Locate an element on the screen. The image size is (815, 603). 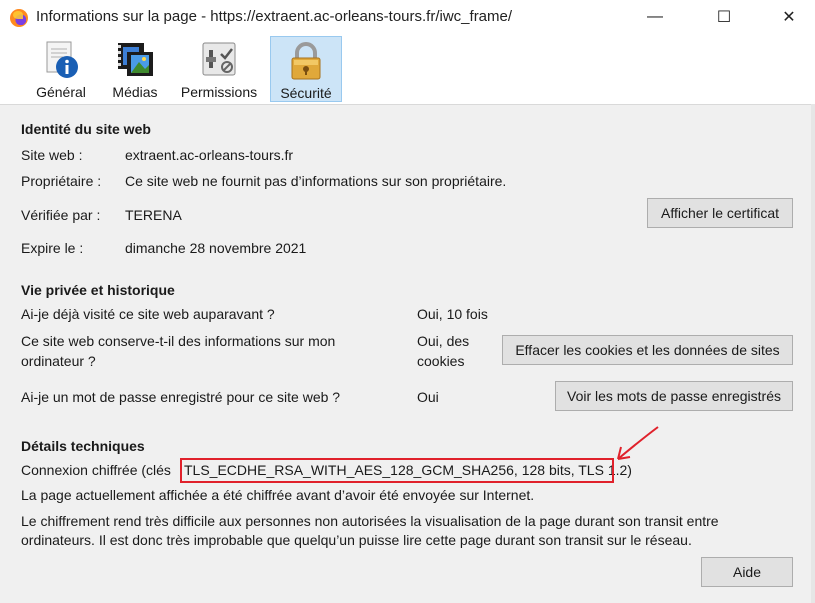
verified-value: TERENA is located at coordinates (153, 215).